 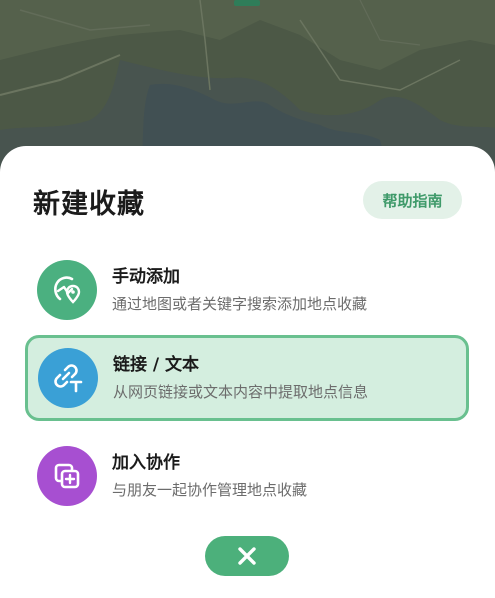 I want to click on option-link-text: 链接 / 文本 从网页链接或文本内容中提取地点信息, so click(x=247, y=378).